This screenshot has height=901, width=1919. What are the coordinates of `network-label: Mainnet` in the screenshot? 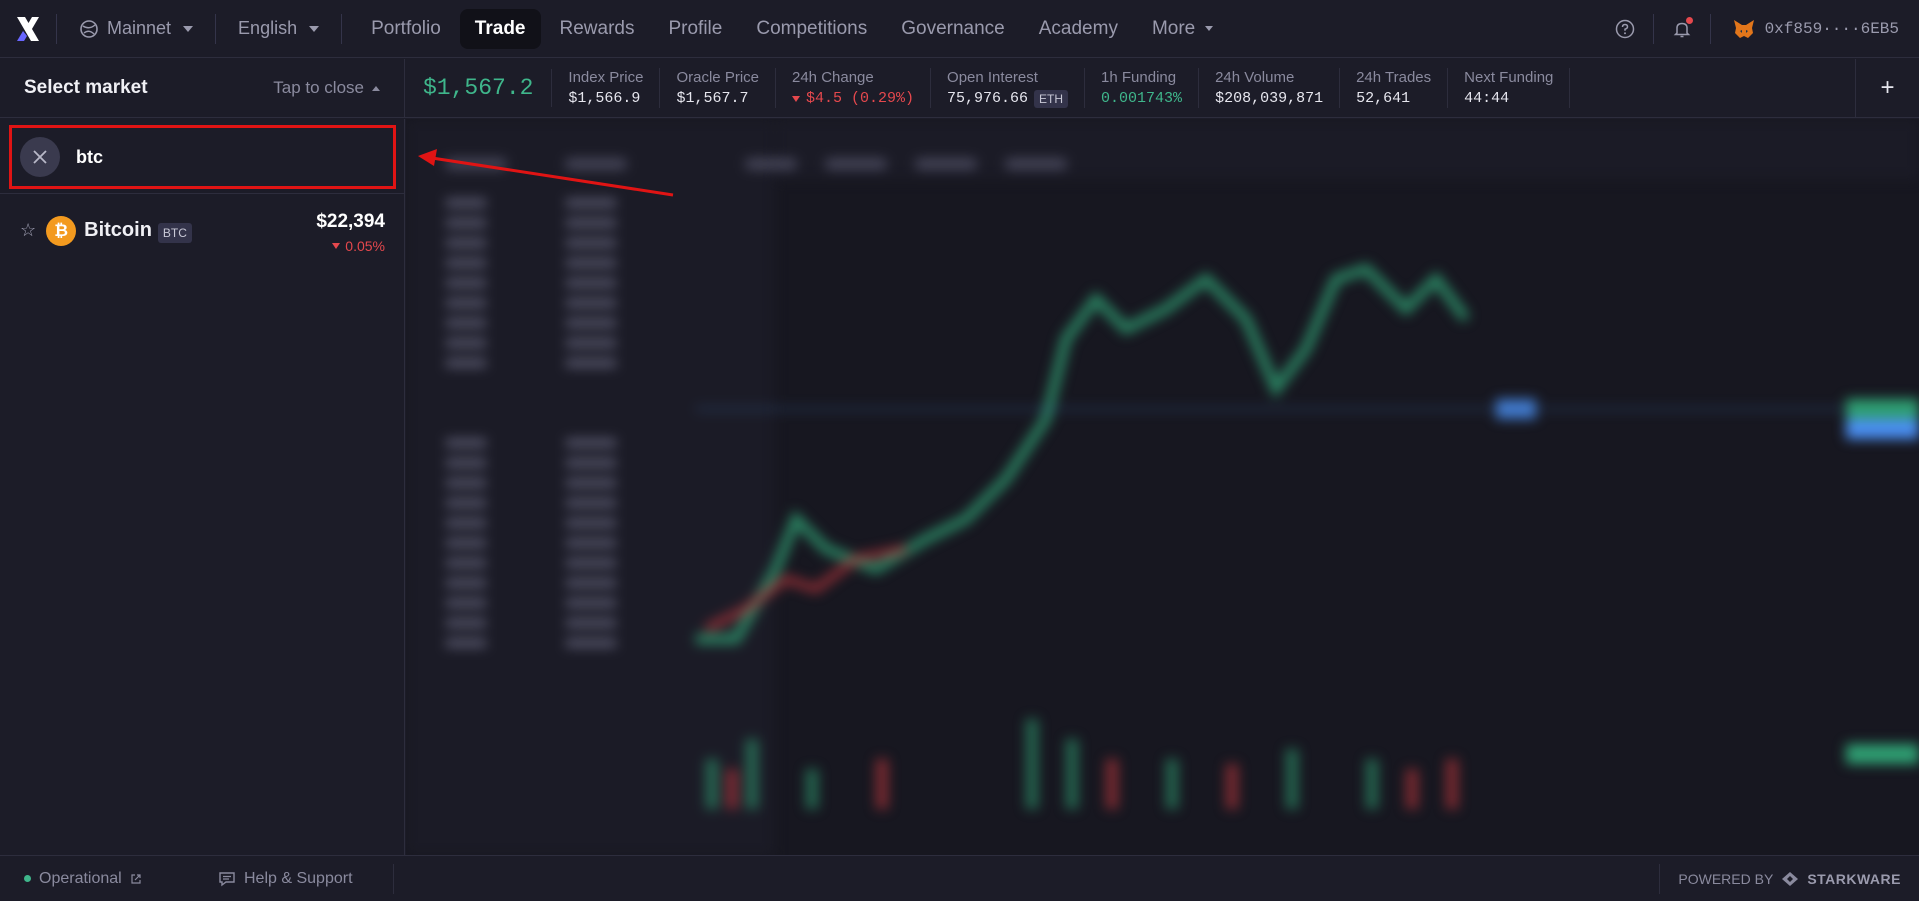 It's located at (139, 28).